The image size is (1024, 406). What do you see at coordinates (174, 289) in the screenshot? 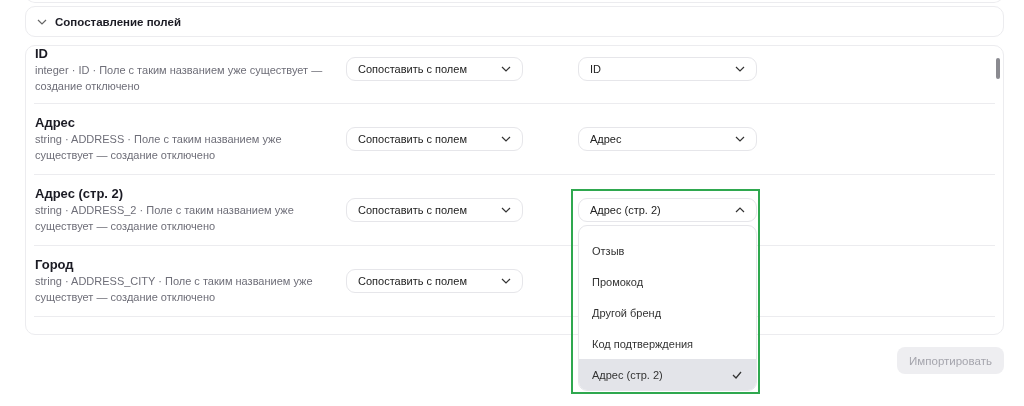
I see `field-description: string · ADDRESS_CITY · Поле с таким названием уже существует — создание отключено` at bounding box center [174, 289].